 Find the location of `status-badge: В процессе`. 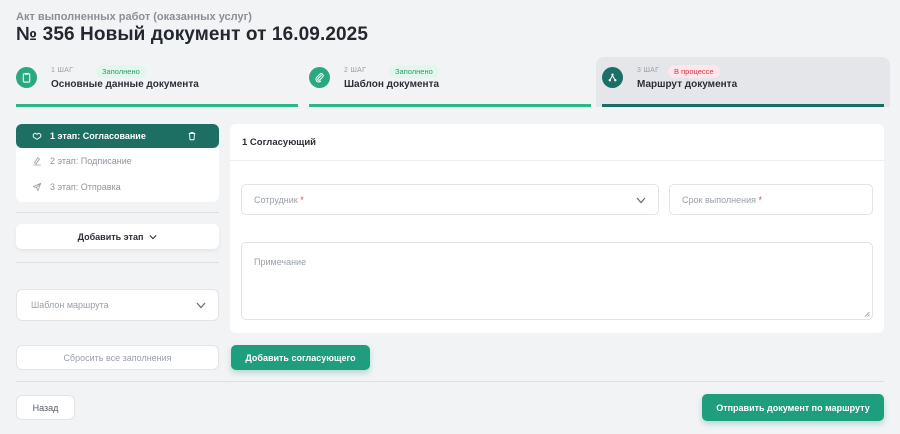

status-badge: В процессе is located at coordinates (694, 71).